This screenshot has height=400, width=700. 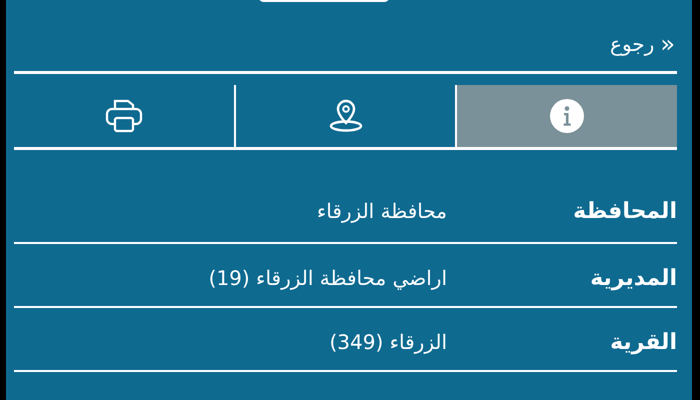 I want to click on map-pin-icon, so click(x=346, y=116).